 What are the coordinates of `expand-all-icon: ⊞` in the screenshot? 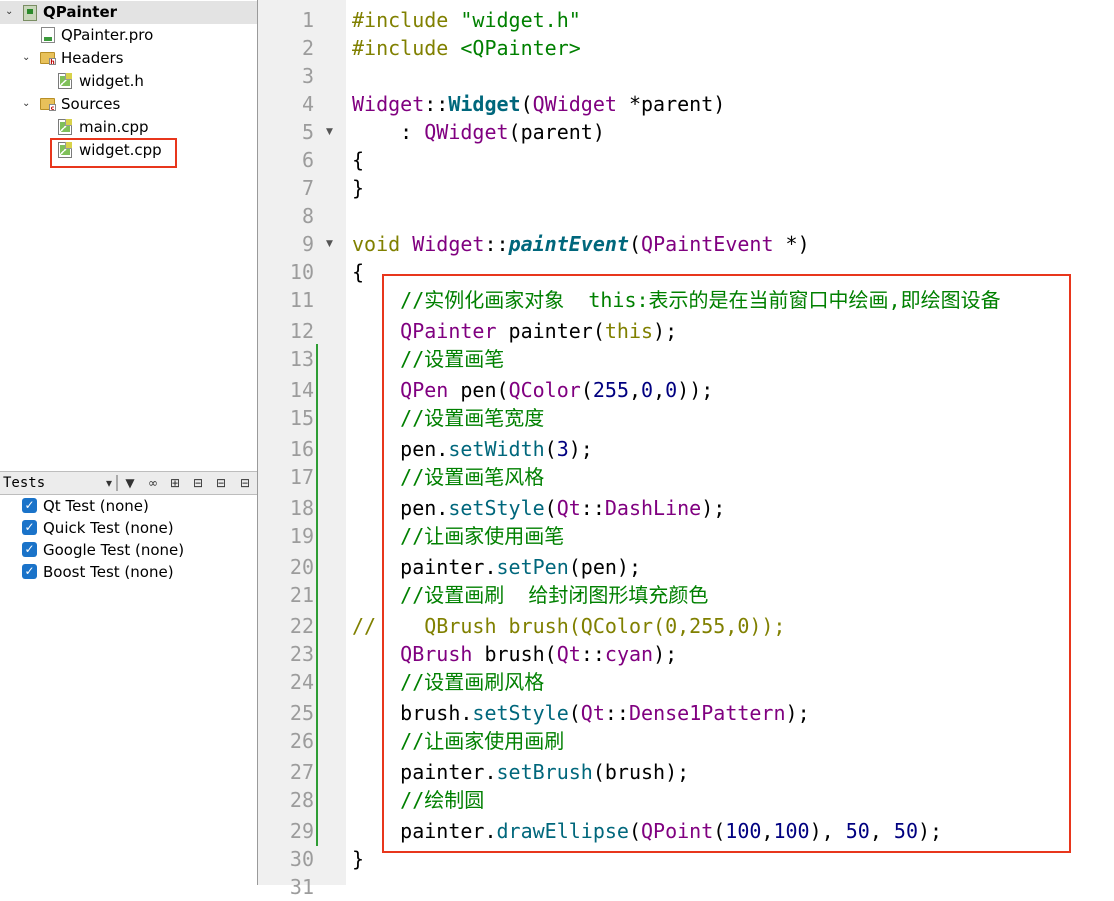 It's located at (175, 483).